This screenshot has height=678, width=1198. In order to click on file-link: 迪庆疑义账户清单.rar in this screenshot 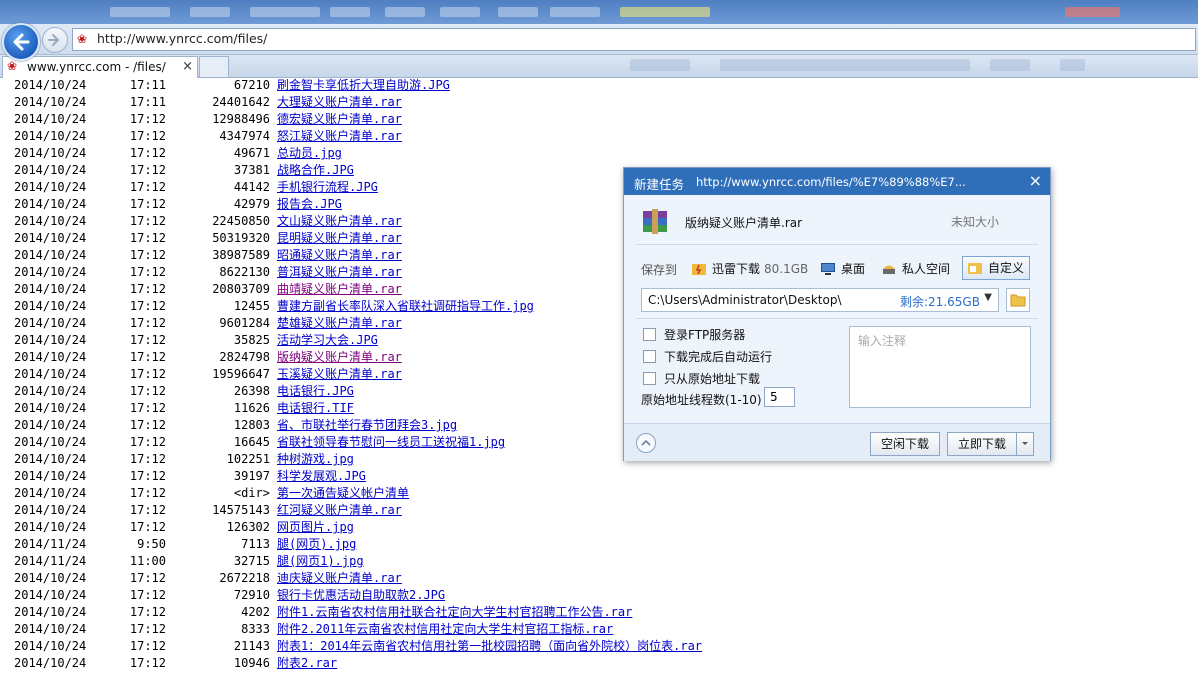, I will do `click(339, 578)`.